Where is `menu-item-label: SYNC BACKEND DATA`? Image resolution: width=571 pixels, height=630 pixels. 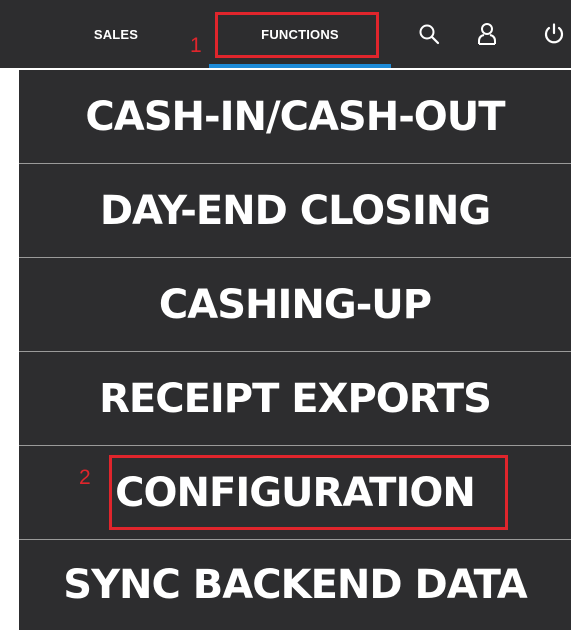
menu-item-label: SYNC BACKEND DATA is located at coordinates (295, 585).